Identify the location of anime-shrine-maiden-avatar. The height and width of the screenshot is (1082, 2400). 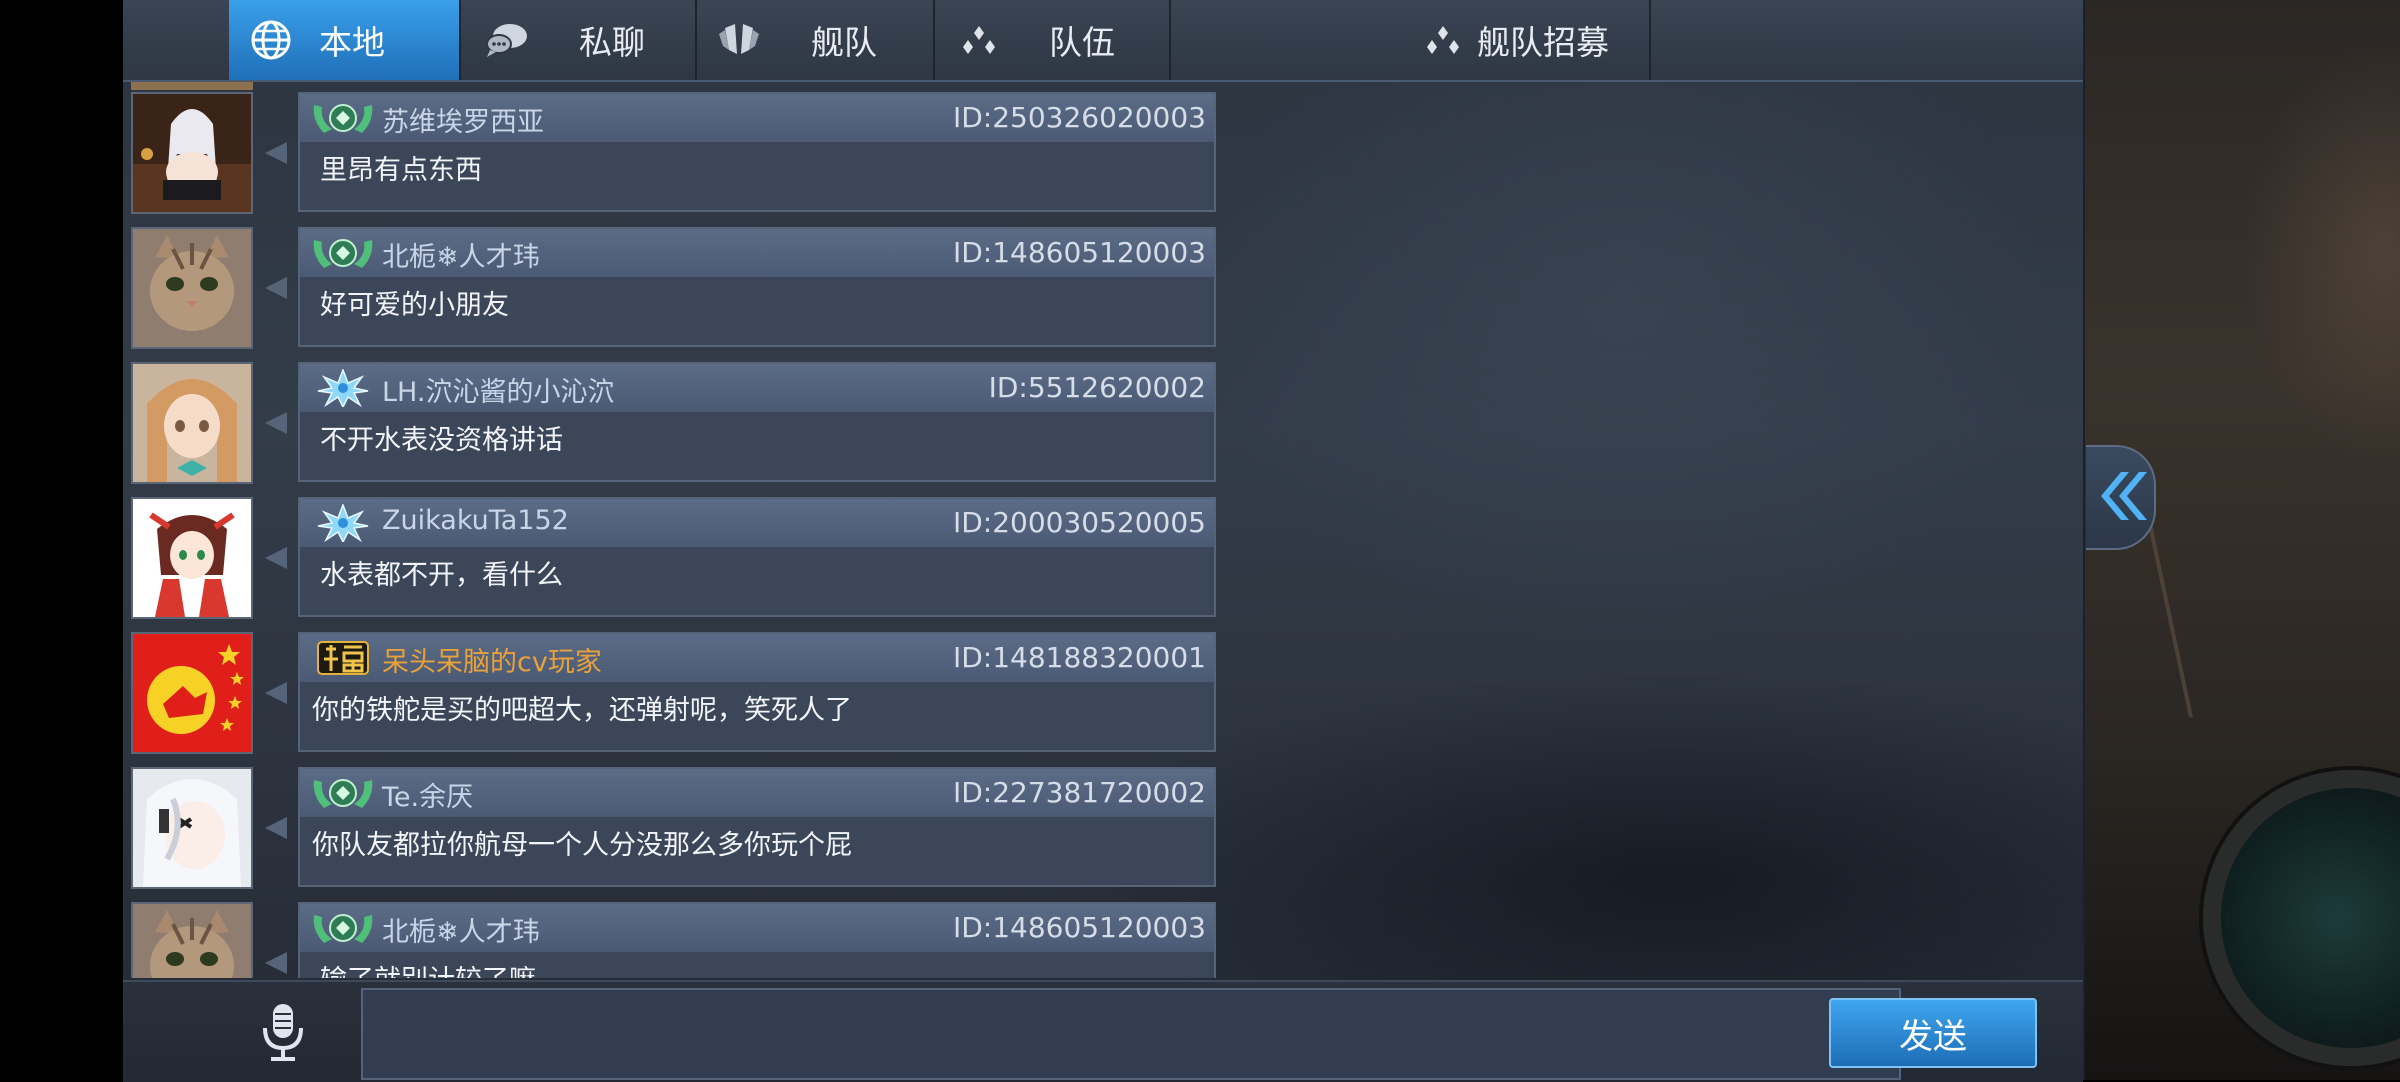
(192, 558).